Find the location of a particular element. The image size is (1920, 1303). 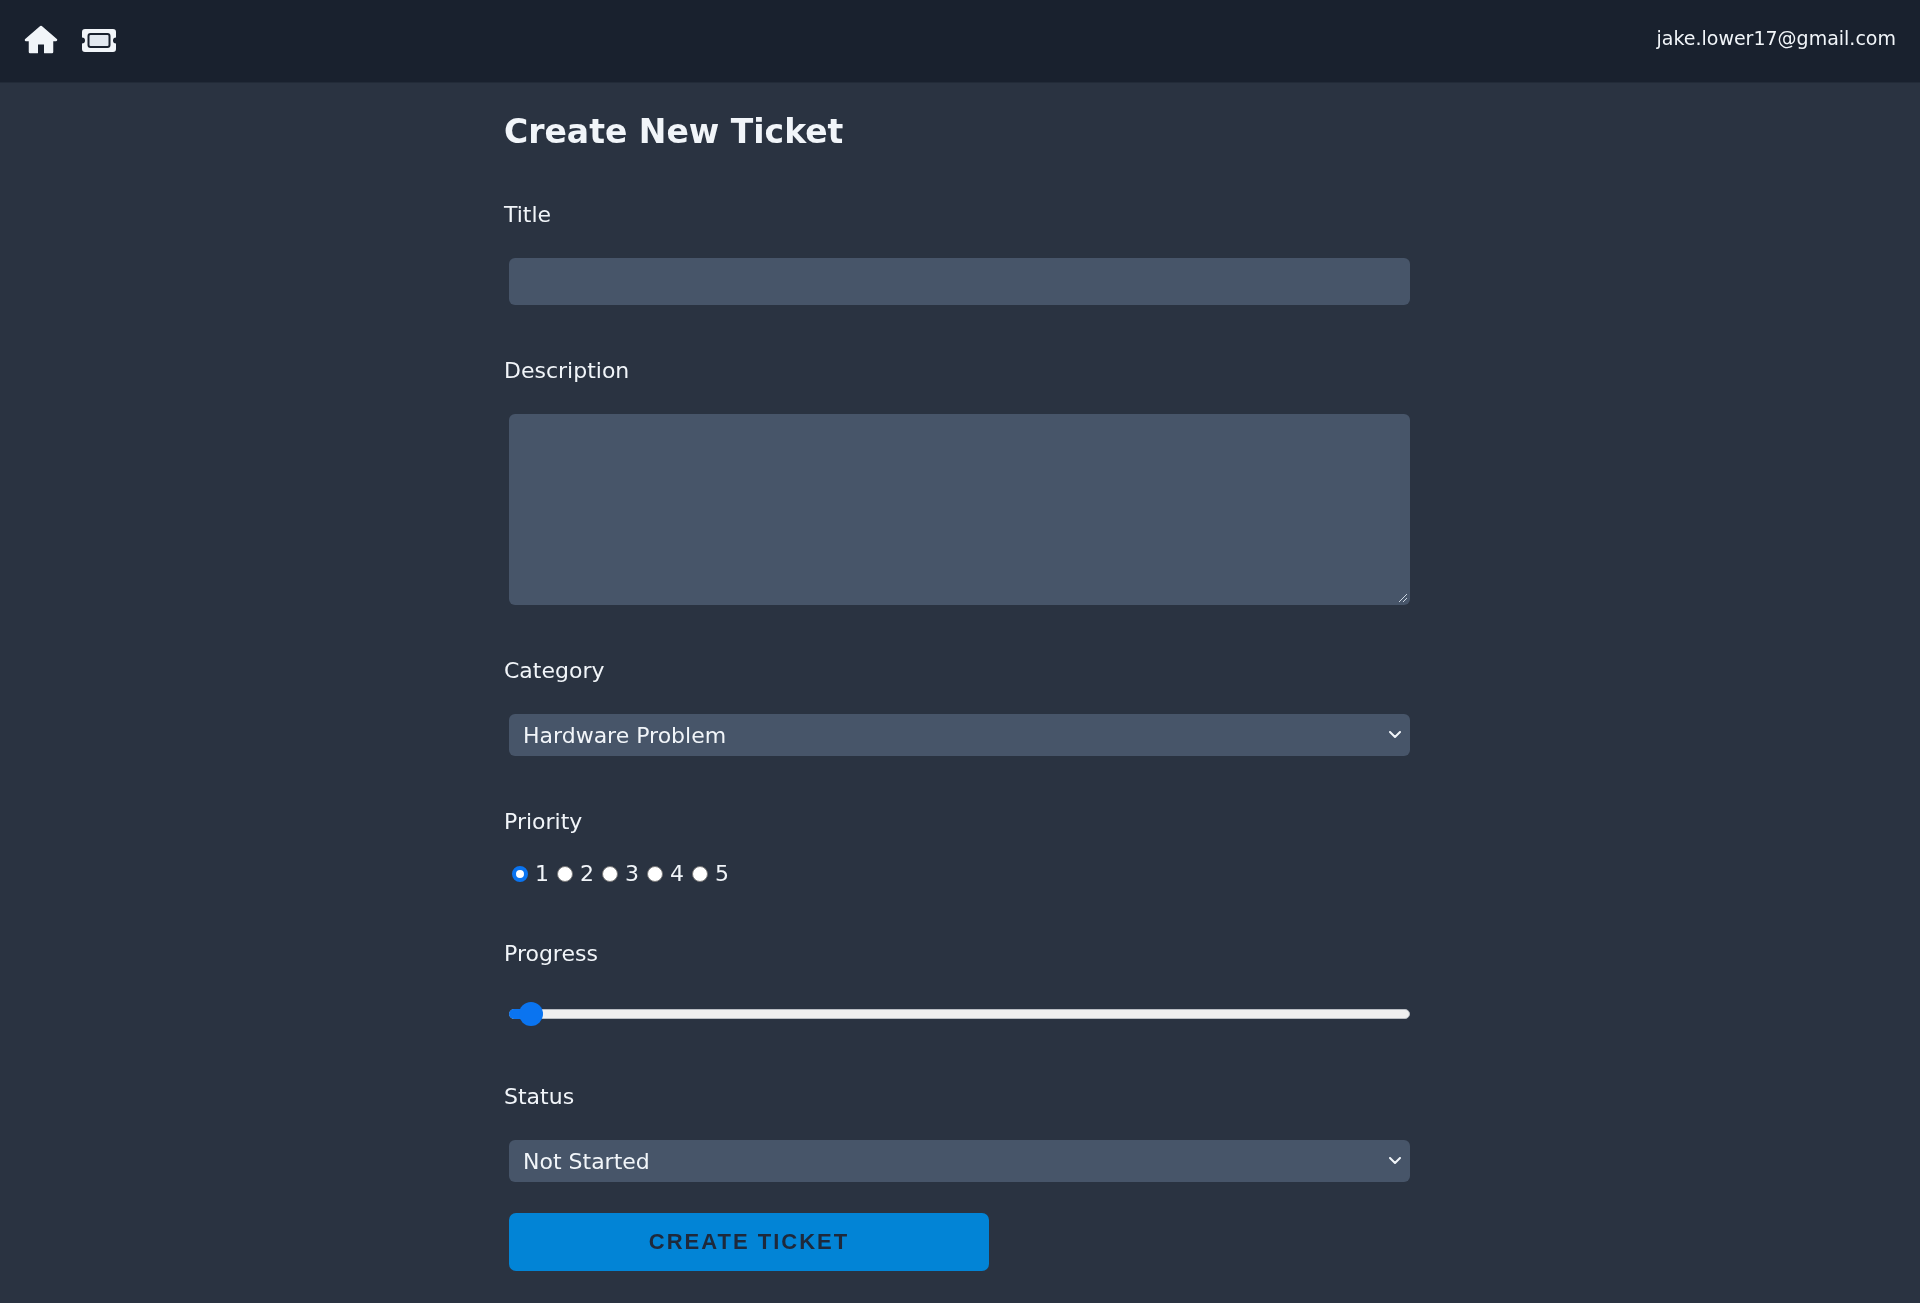

resize-grip-icon is located at coordinates (1402, 597).